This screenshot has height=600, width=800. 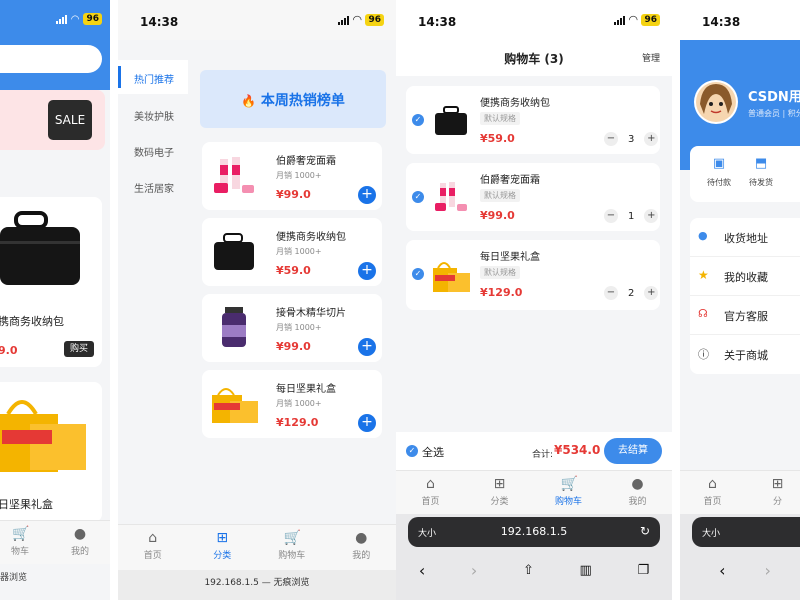 What do you see at coordinates (361, 538) in the screenshot?
I see `person-icon: ●` at bounding box center [361, 538].